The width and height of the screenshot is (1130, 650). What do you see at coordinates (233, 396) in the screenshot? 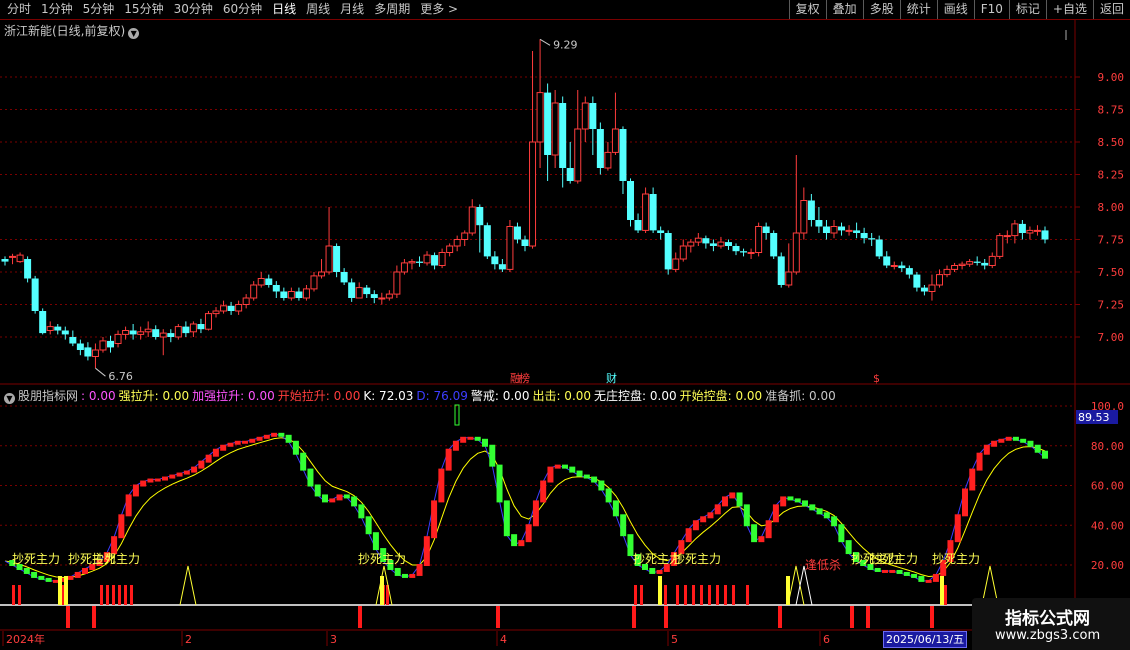
I see `indicator-jqls: 加强拉升: 0.00` at bounding box center [233, 396].